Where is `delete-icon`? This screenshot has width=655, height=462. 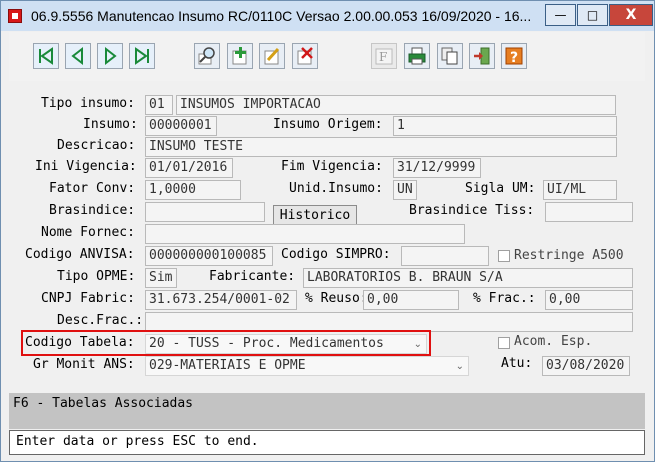
delete-icon is located at coordinates (305, 56).